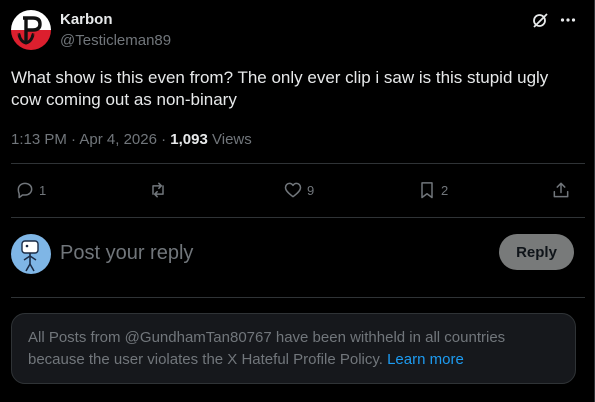  What do you see at coordinates (39, 139) in the screenshot?
I see `post-time: 1:13 PM` at bounding box center [39, 139].